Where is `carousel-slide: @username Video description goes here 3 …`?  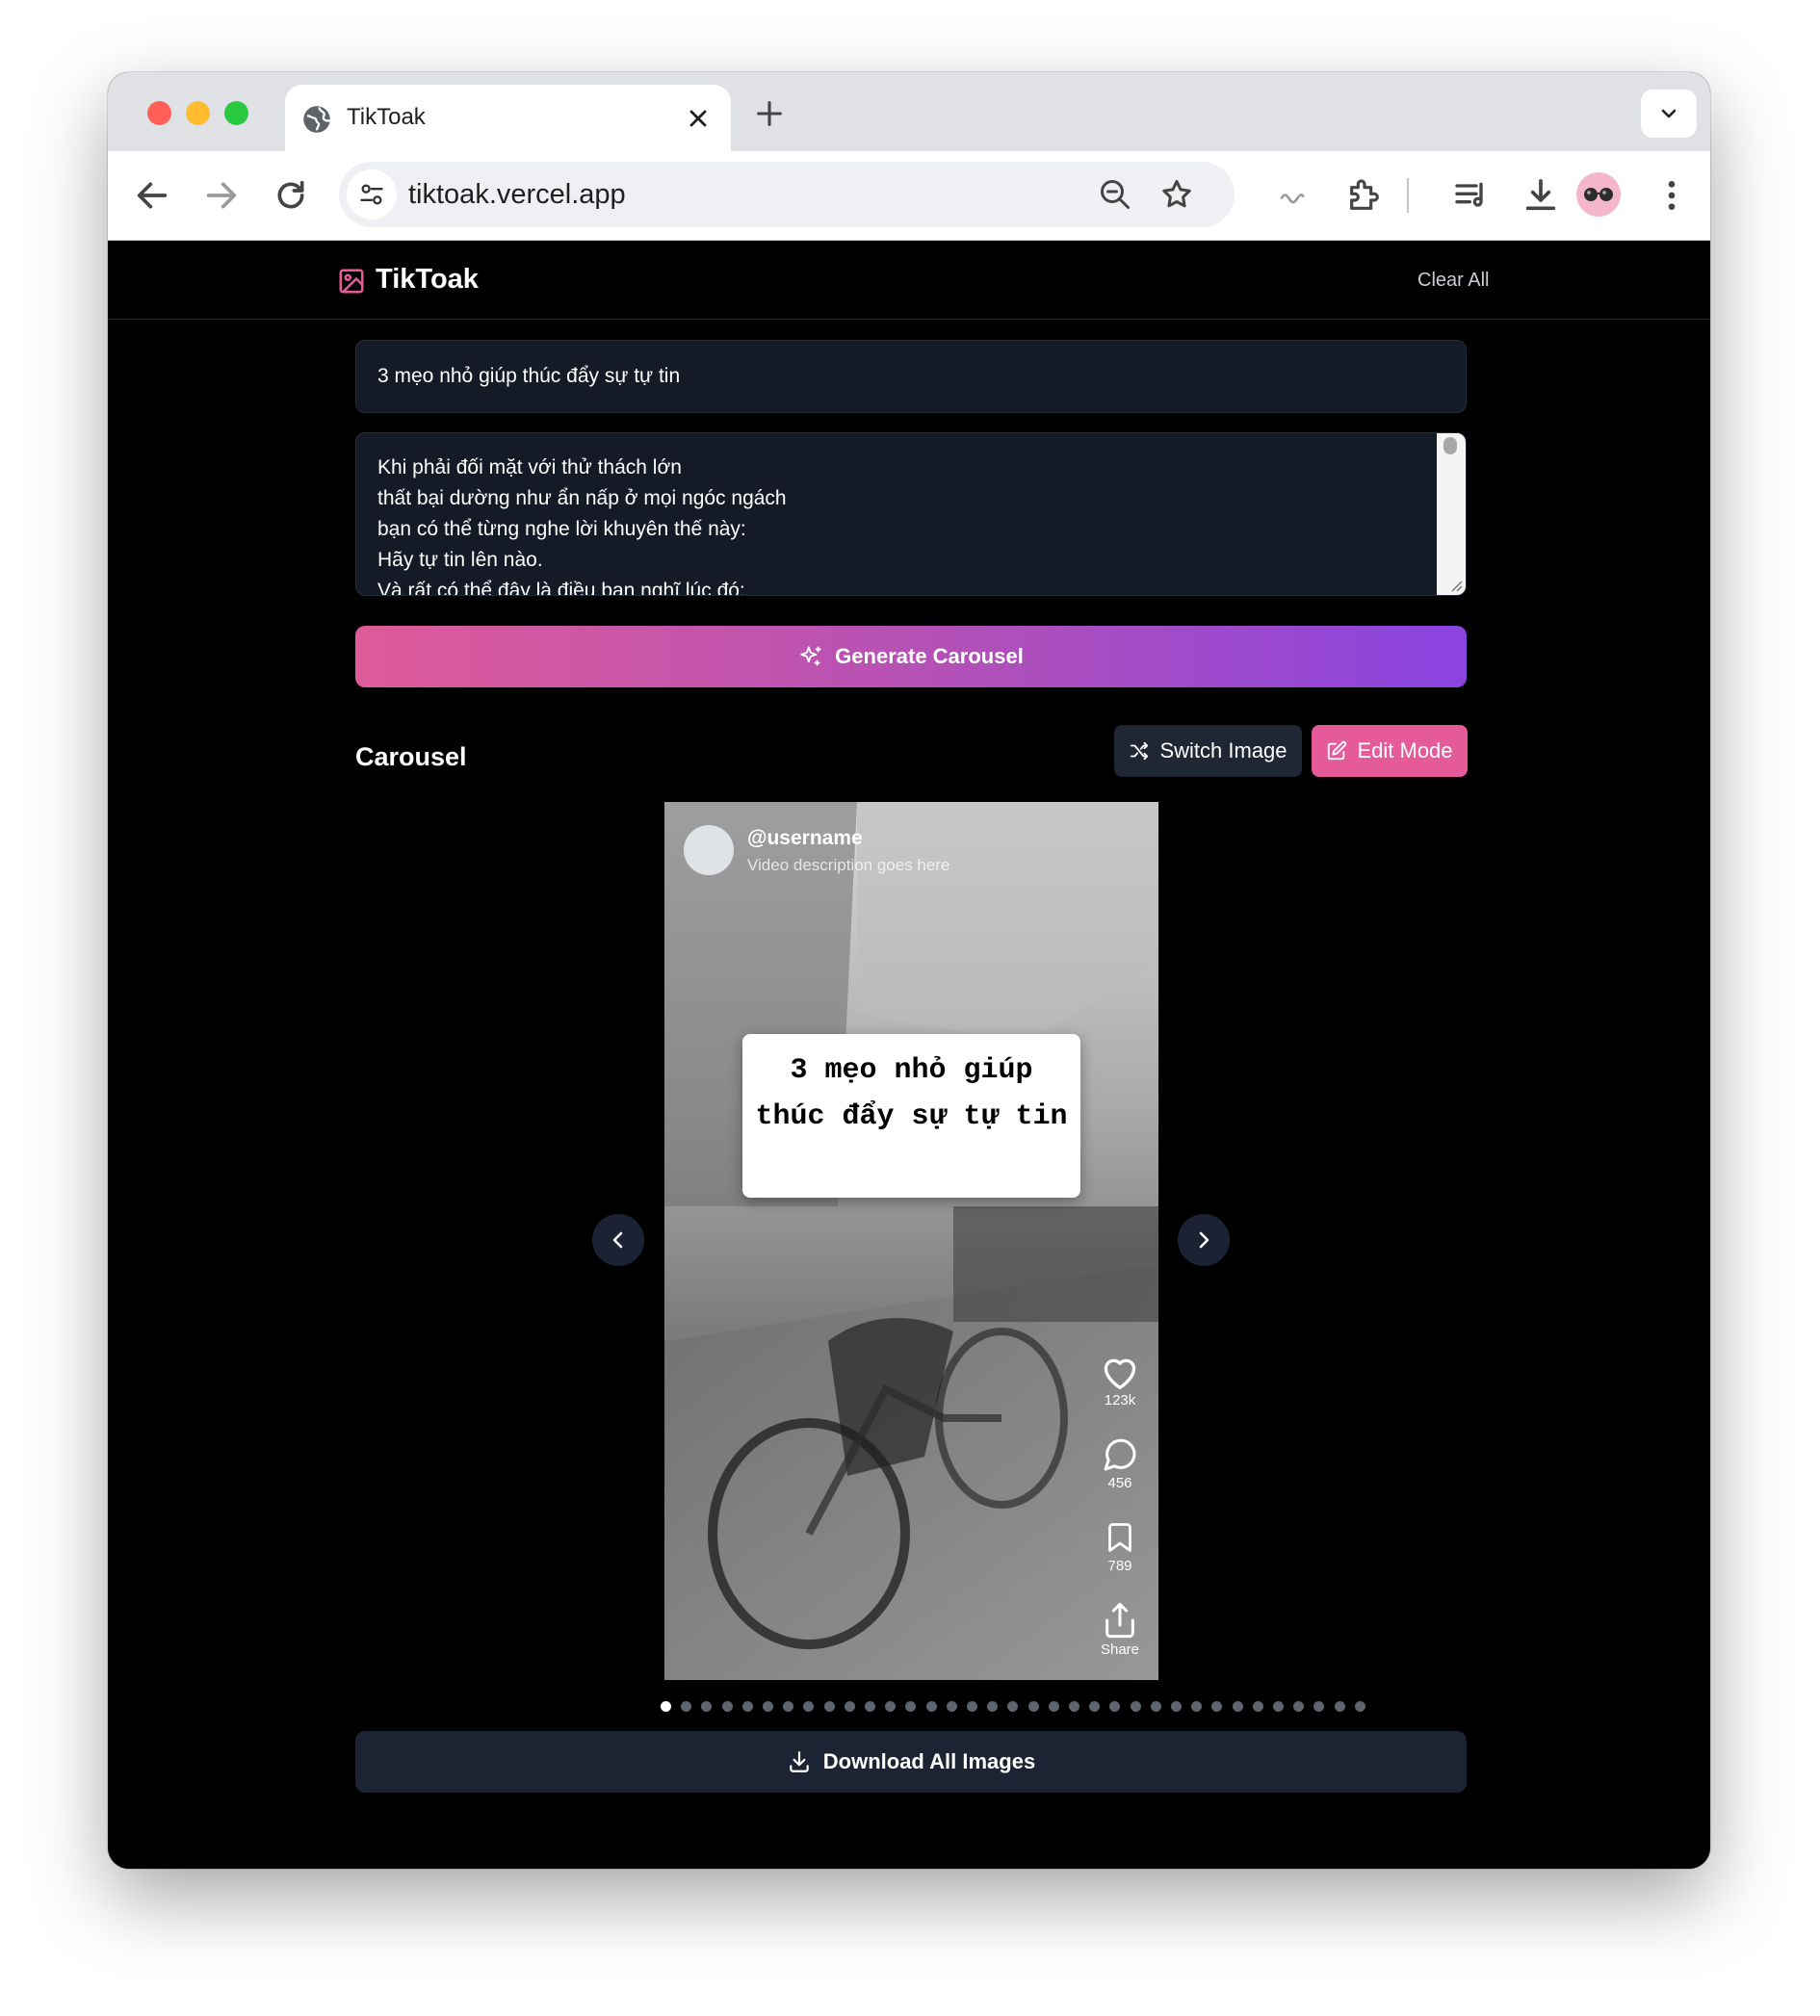 carousel-slide: @username Video description goes here 3 … is located at coordinates (911, 1241).